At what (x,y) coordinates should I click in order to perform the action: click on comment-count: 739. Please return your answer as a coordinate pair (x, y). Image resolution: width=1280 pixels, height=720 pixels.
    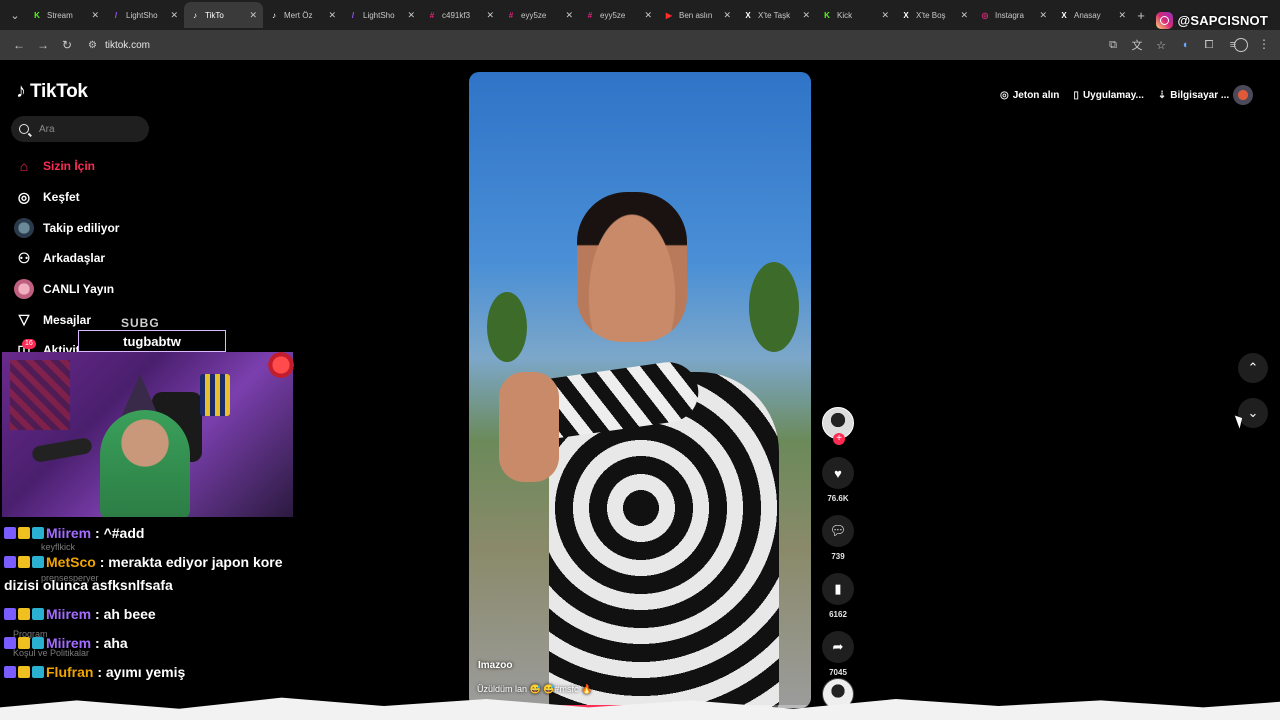
    Looking at the image, I should click on (838, 556).